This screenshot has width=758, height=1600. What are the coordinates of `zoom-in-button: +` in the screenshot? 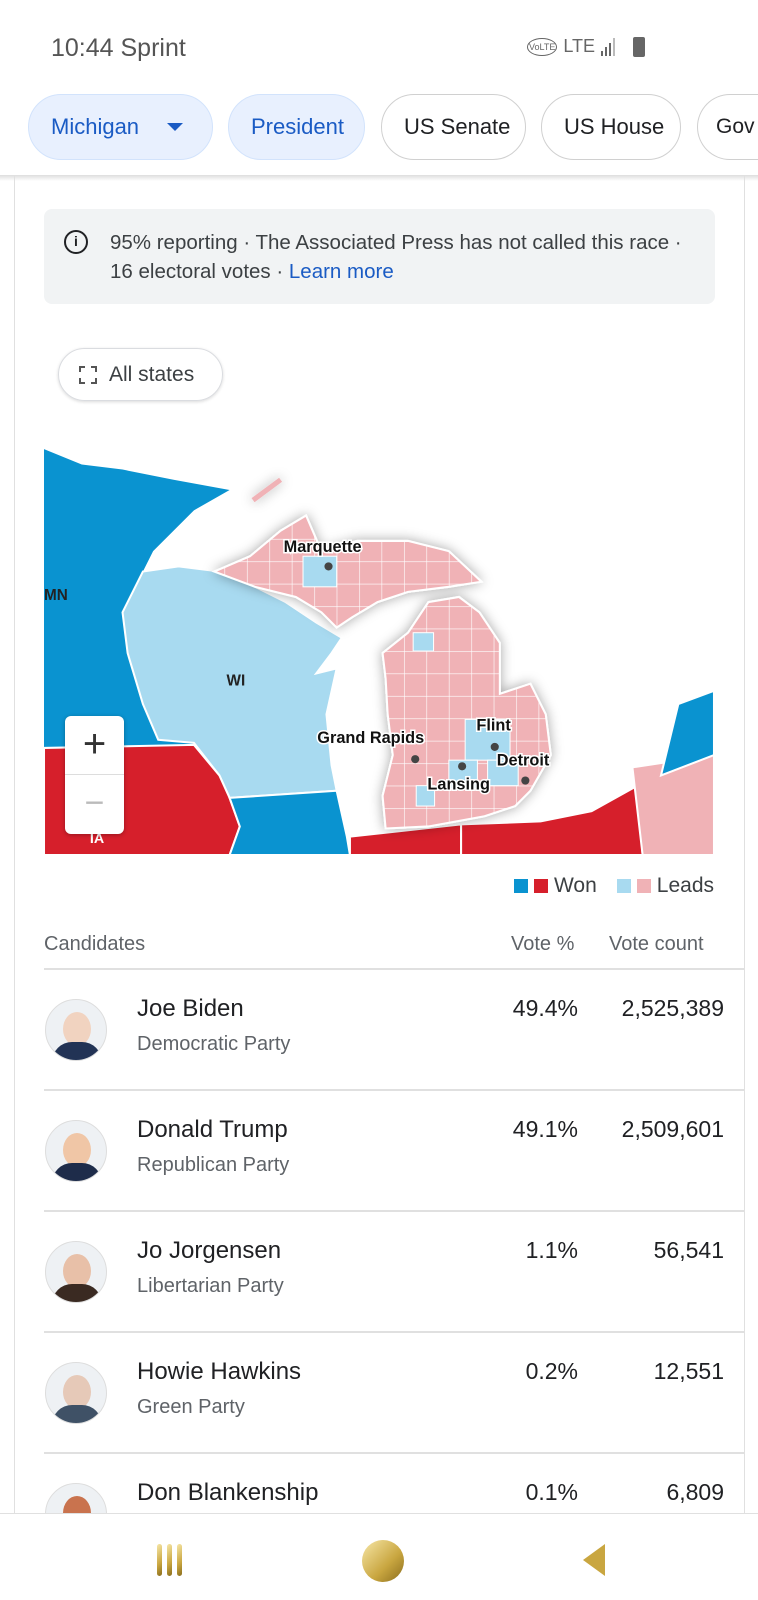 It's located at (94, 745).